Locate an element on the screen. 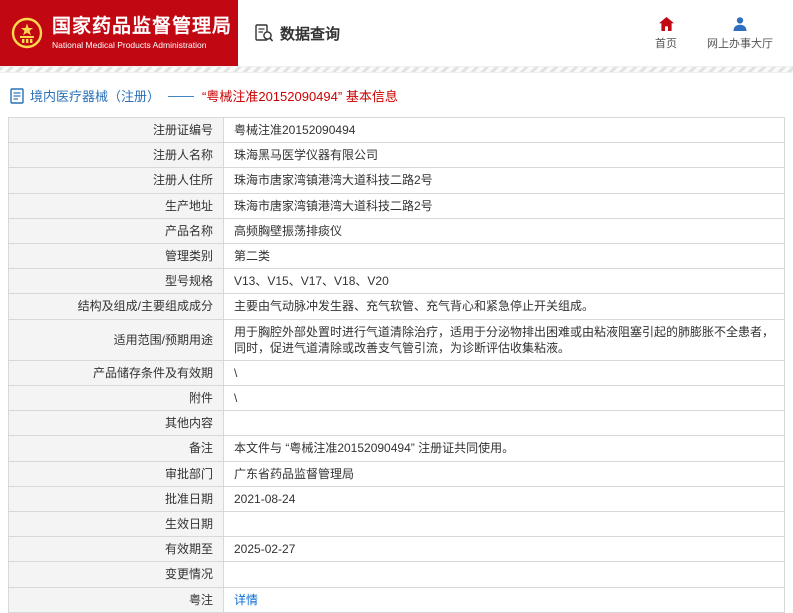  header-links: 首页 网上办事大厅 is located at coordinates (724, 33).